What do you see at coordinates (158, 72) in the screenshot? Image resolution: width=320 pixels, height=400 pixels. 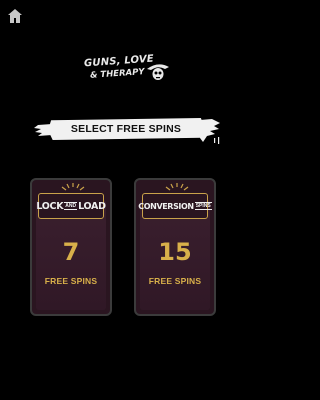 I see `skull-sombrero-icon` at bounding box center [158, 72].